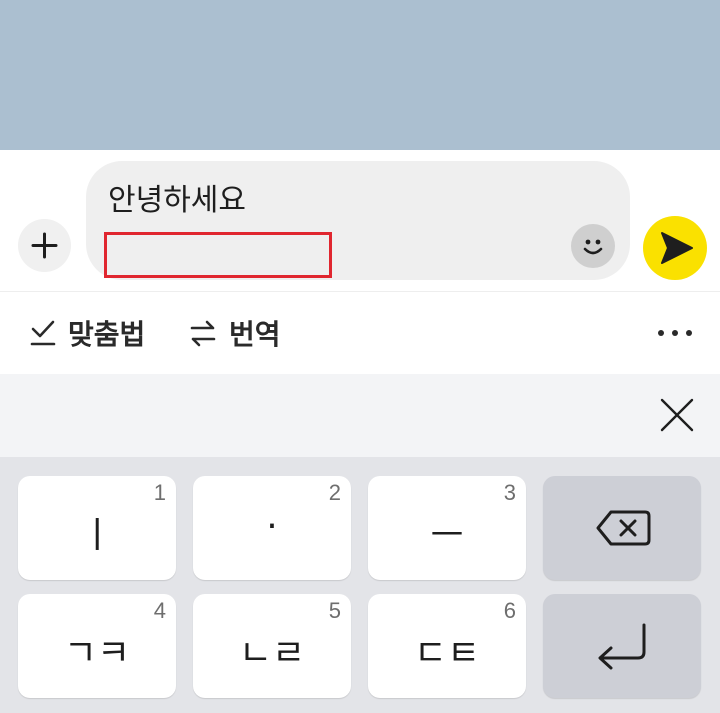 This screenshot has height=713, width=720. I want to click on key-label: ·, so click(272, 526).